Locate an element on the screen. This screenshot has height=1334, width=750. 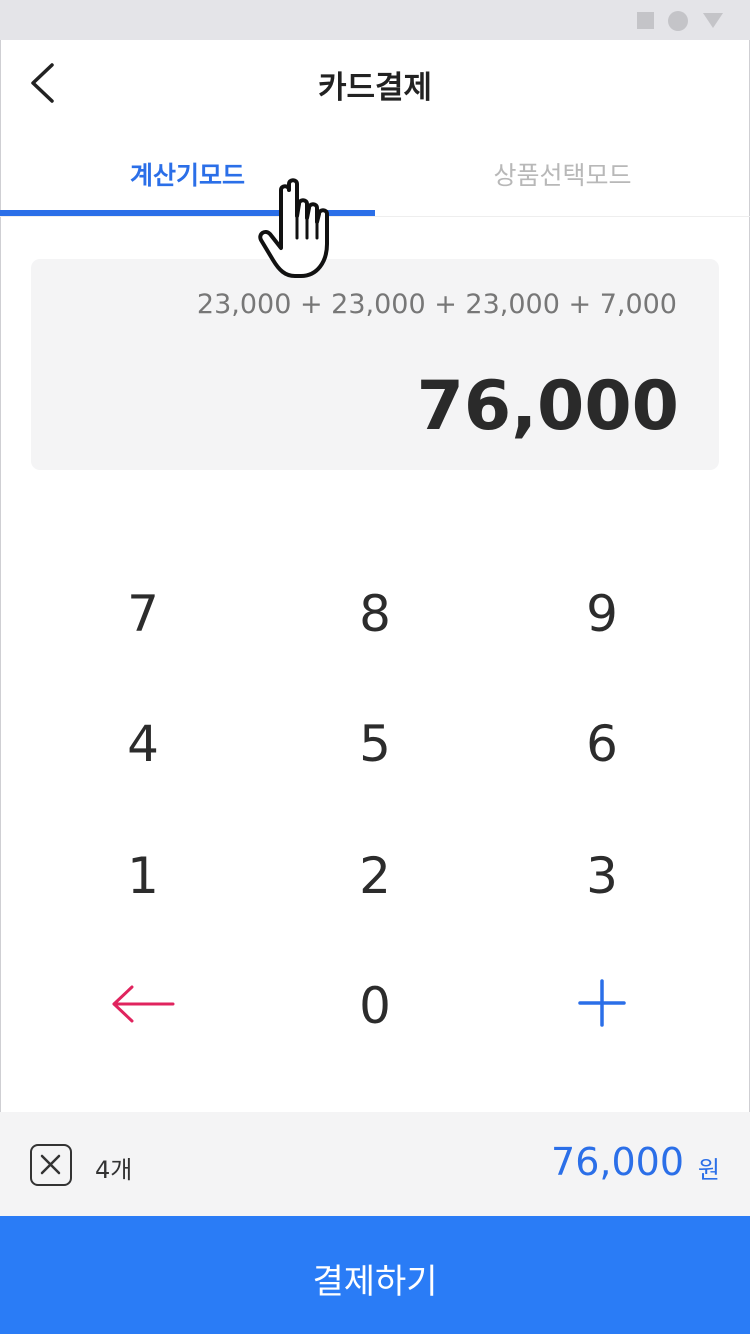
key-8: 8 is located at coordinates (375, 610).